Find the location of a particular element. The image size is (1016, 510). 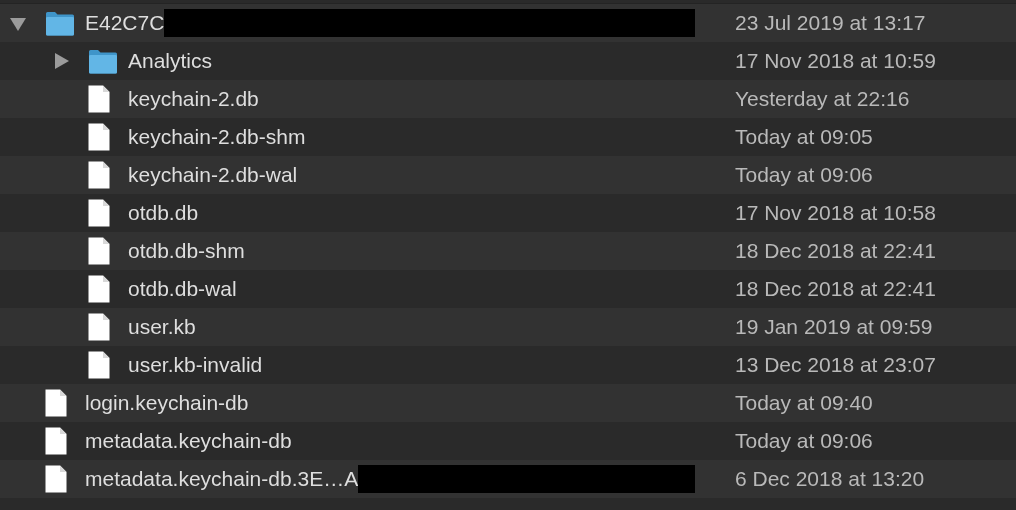

file-name: user.kb is located at coordinates (162, 327).